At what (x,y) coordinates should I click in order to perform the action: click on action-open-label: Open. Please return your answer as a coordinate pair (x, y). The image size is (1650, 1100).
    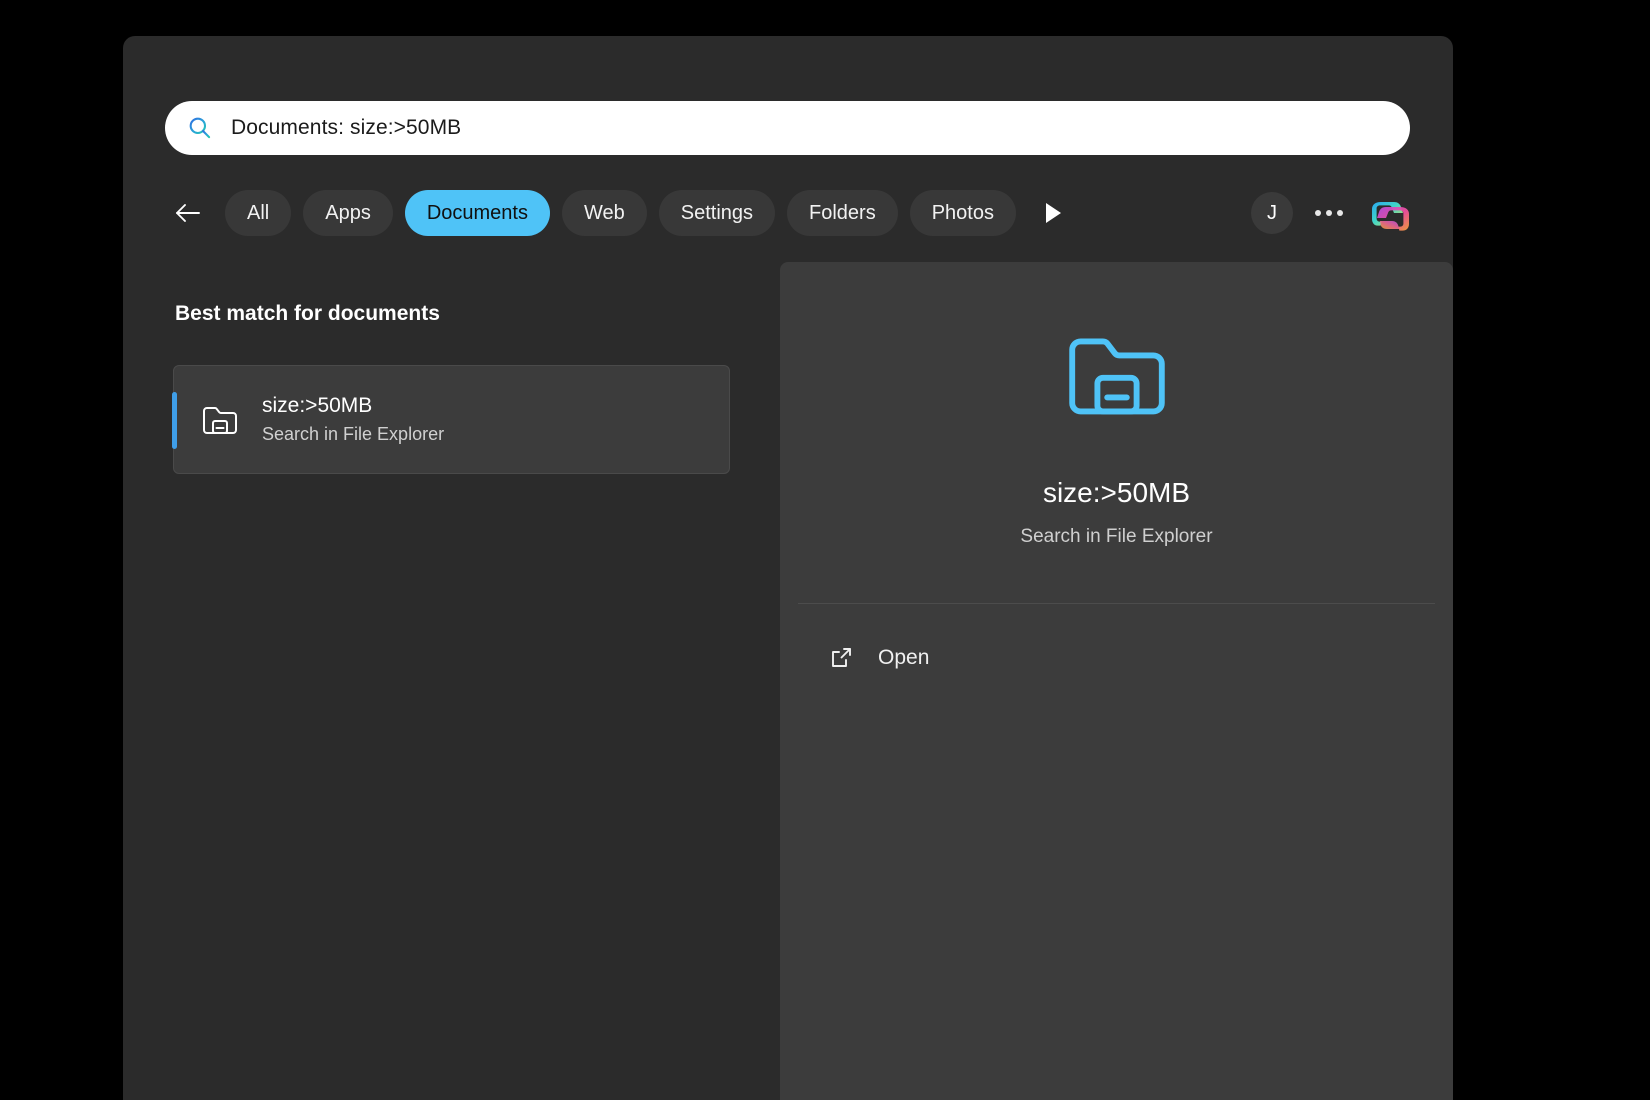
    Looking at the image, I should click on (904, 657).